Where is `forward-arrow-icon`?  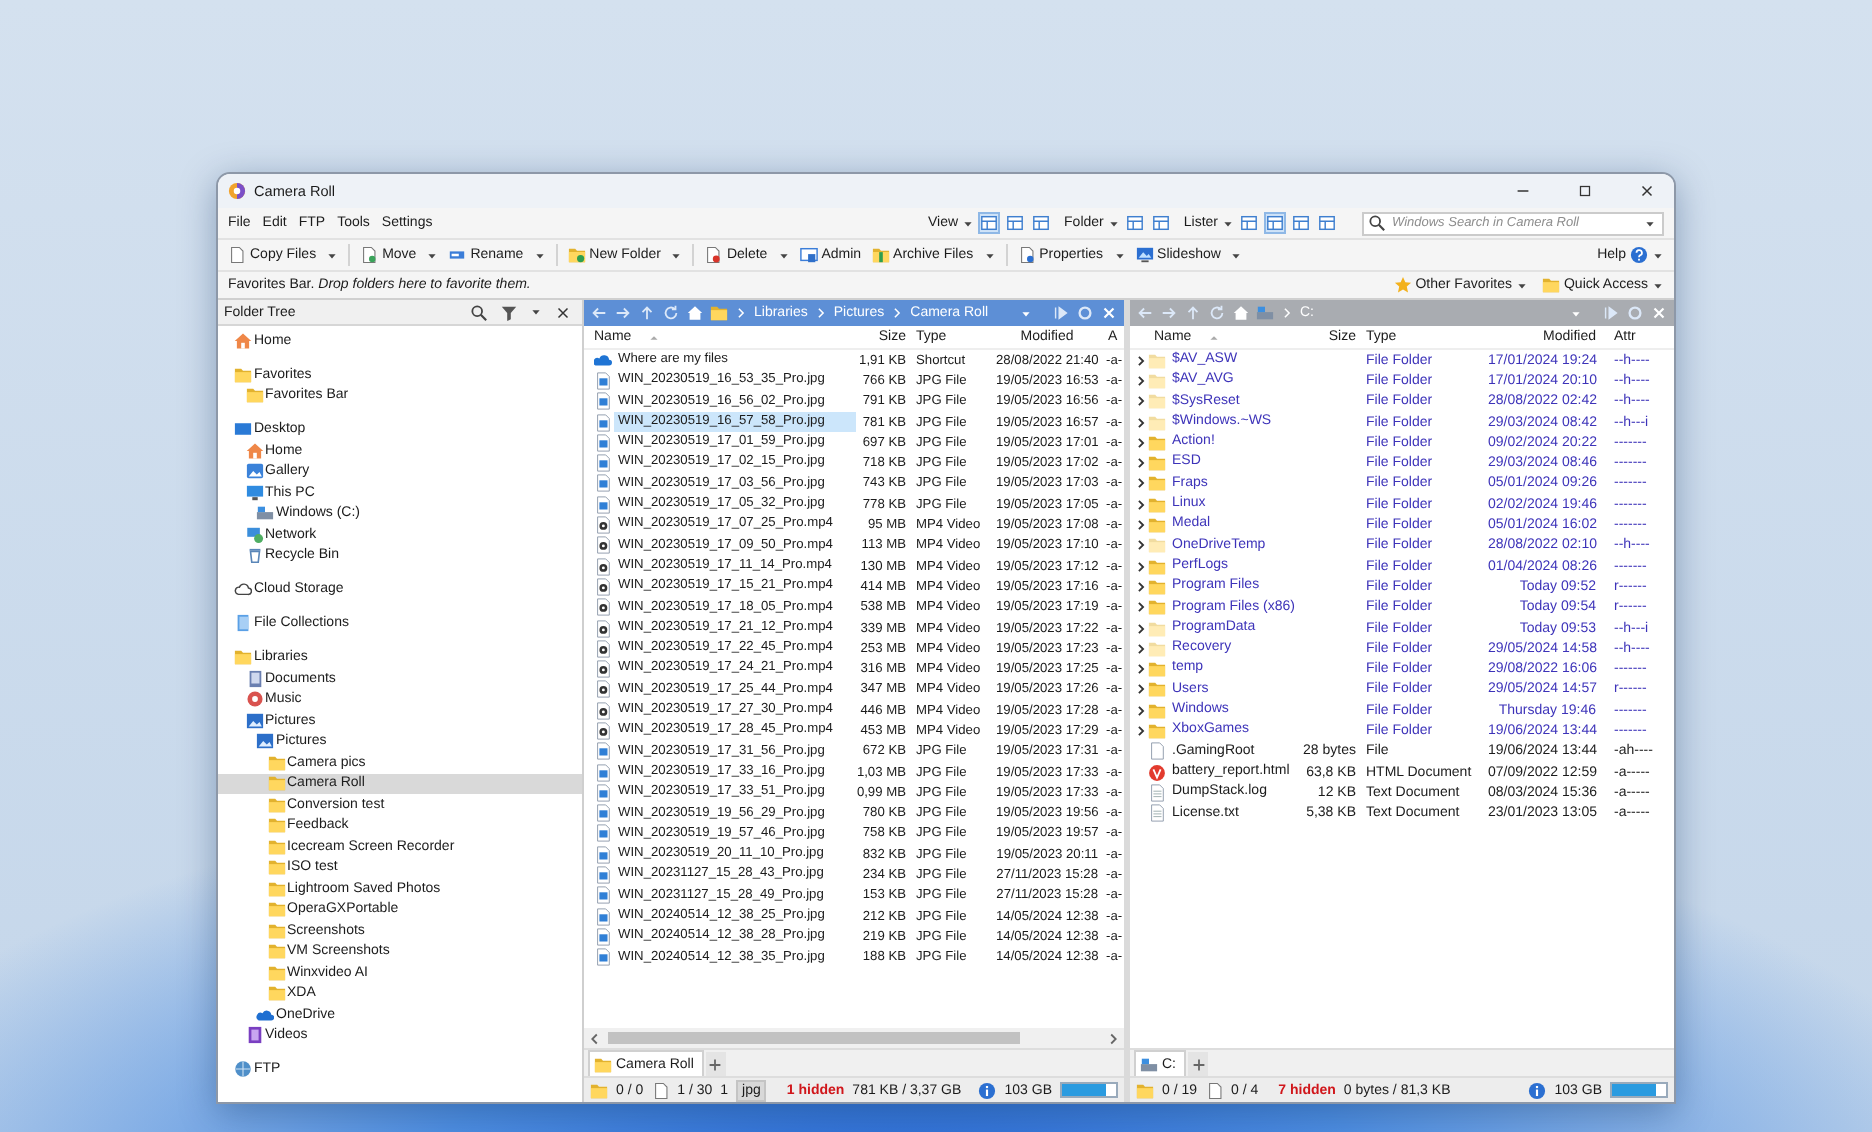 forward-arrow-icon is located at coordinates (623, 313).